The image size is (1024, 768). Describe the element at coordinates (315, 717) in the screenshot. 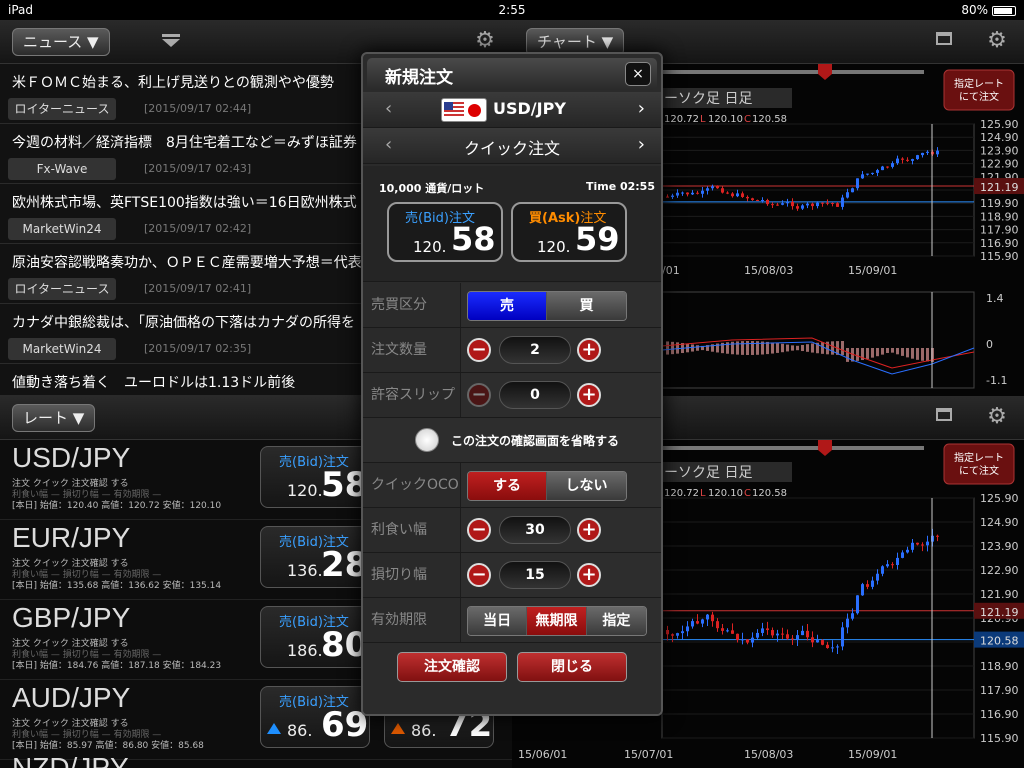

I see `rate-bid-button: 売(Bid)注文 86. 69` at that location.